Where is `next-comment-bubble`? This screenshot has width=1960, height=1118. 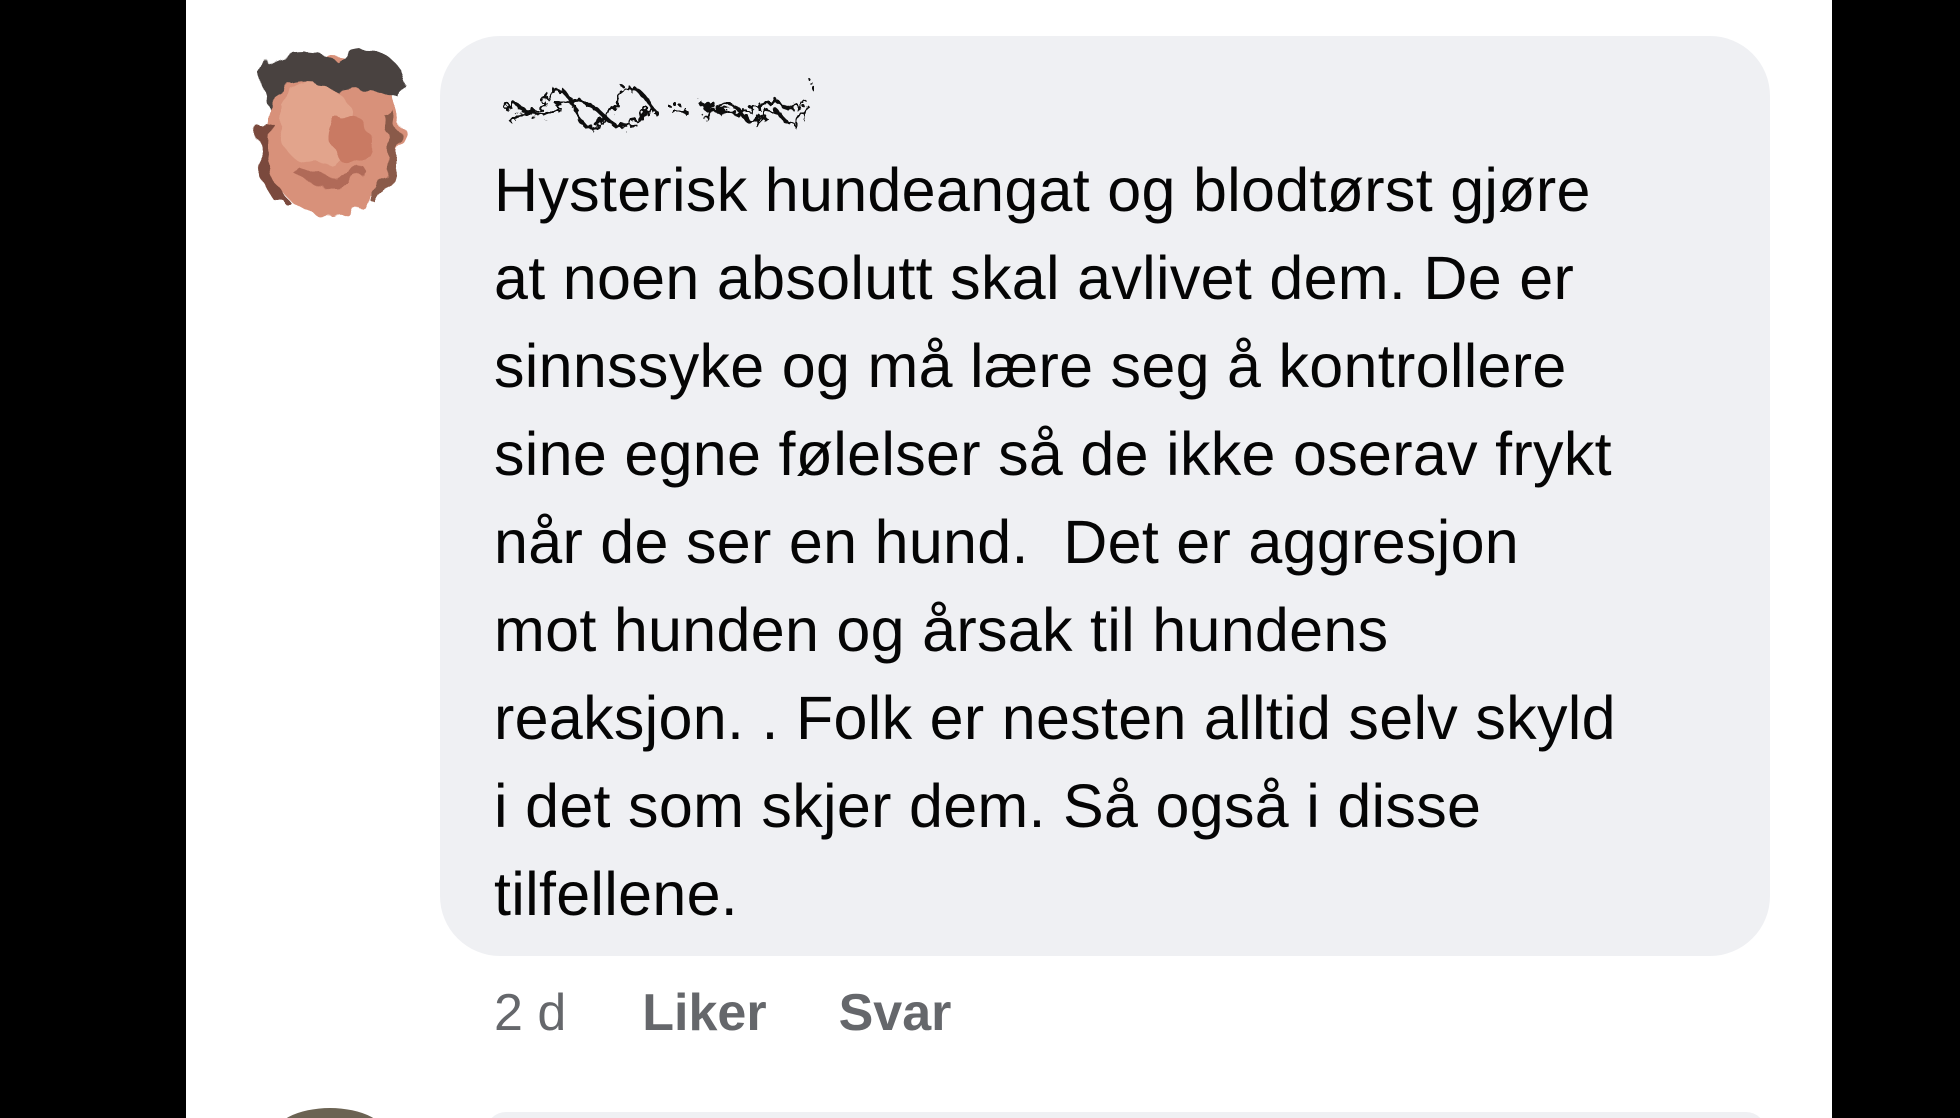
next-comment-bubble is located at coordinates (1126, 1115).